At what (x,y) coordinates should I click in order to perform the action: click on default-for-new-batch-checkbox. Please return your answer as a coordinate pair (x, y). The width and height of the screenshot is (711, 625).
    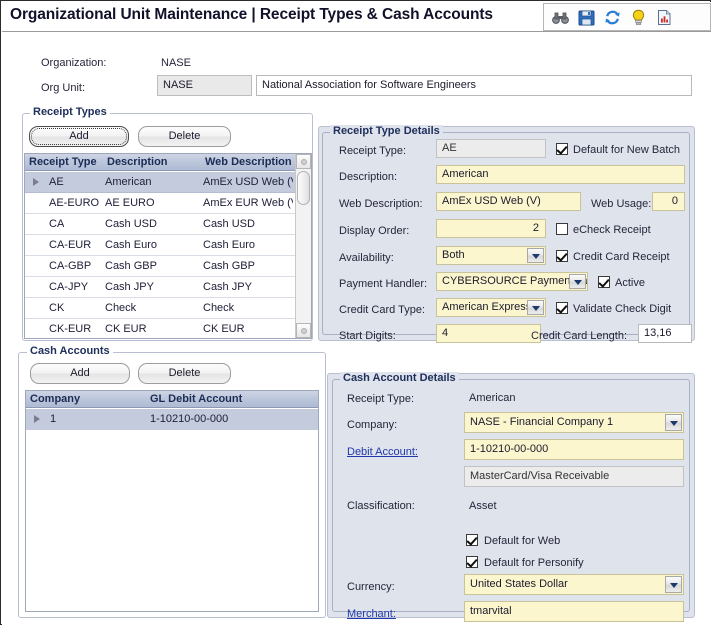
    Looking at the image, I should click on (562, 149).